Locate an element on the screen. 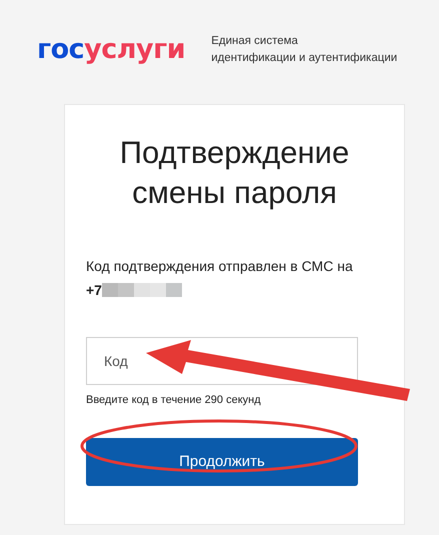  continue-button: Продолжить is located at coordinates (222, 462).